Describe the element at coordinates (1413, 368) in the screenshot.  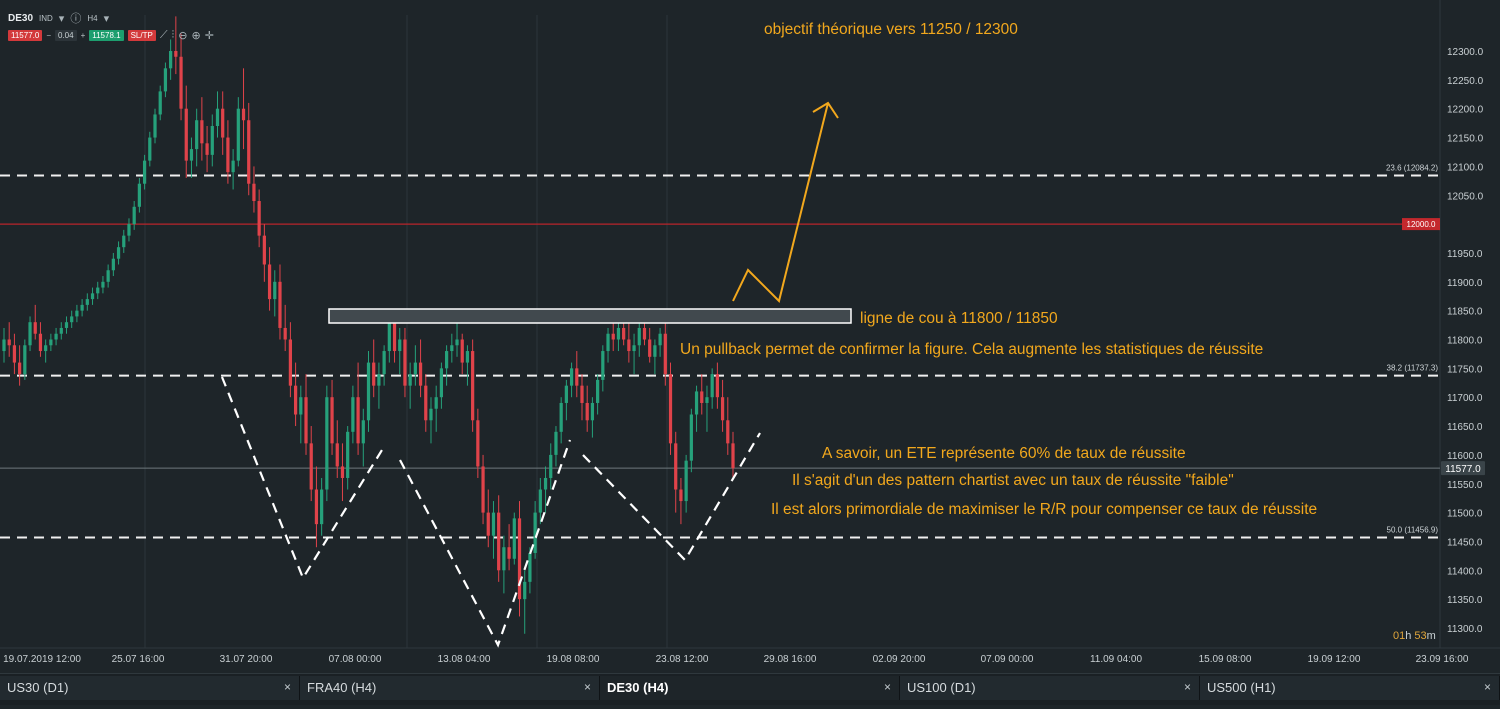
I see `fib-level-label: 38.2 (11737.3)` at that location.